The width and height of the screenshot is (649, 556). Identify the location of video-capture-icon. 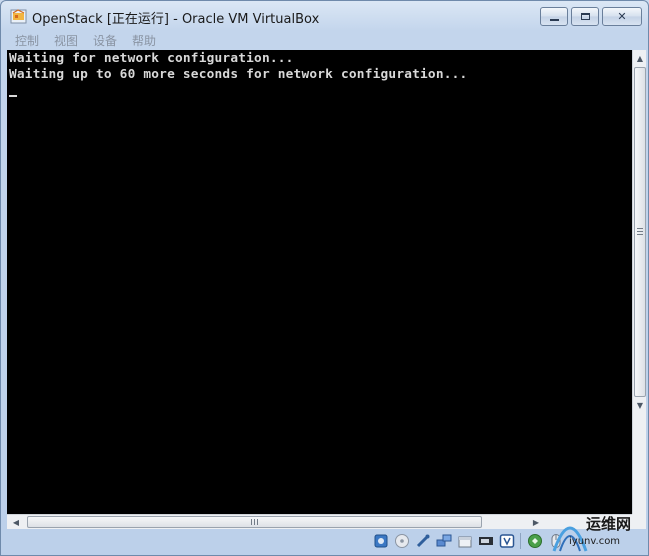
(507, 541).